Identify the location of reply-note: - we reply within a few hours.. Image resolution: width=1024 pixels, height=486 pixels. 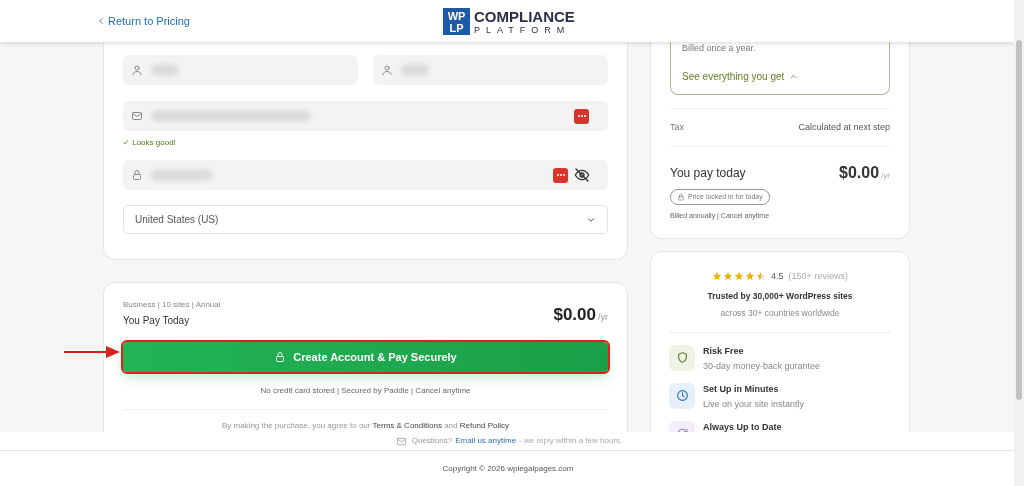
(571, 441).